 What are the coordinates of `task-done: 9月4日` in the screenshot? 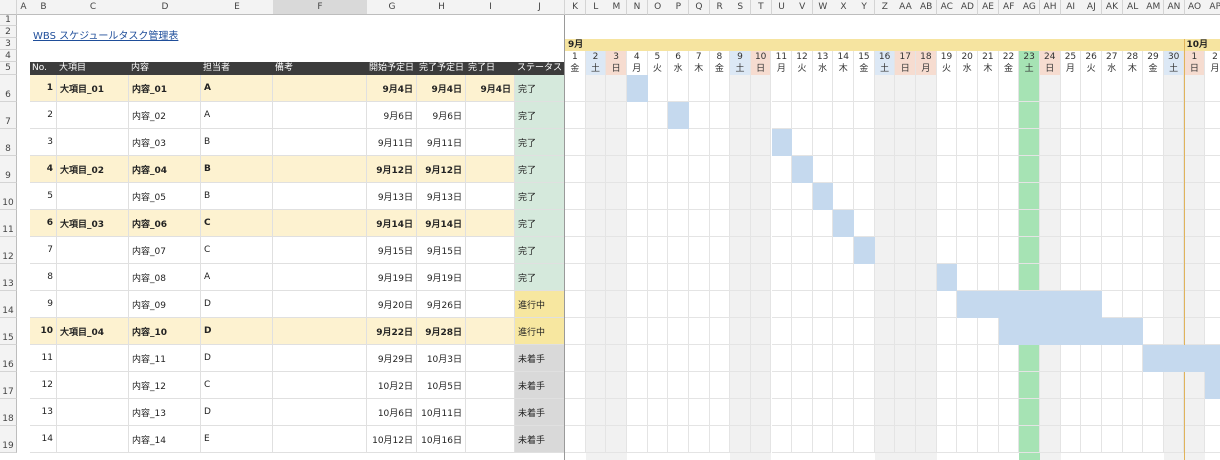 It's located at (490, 88).